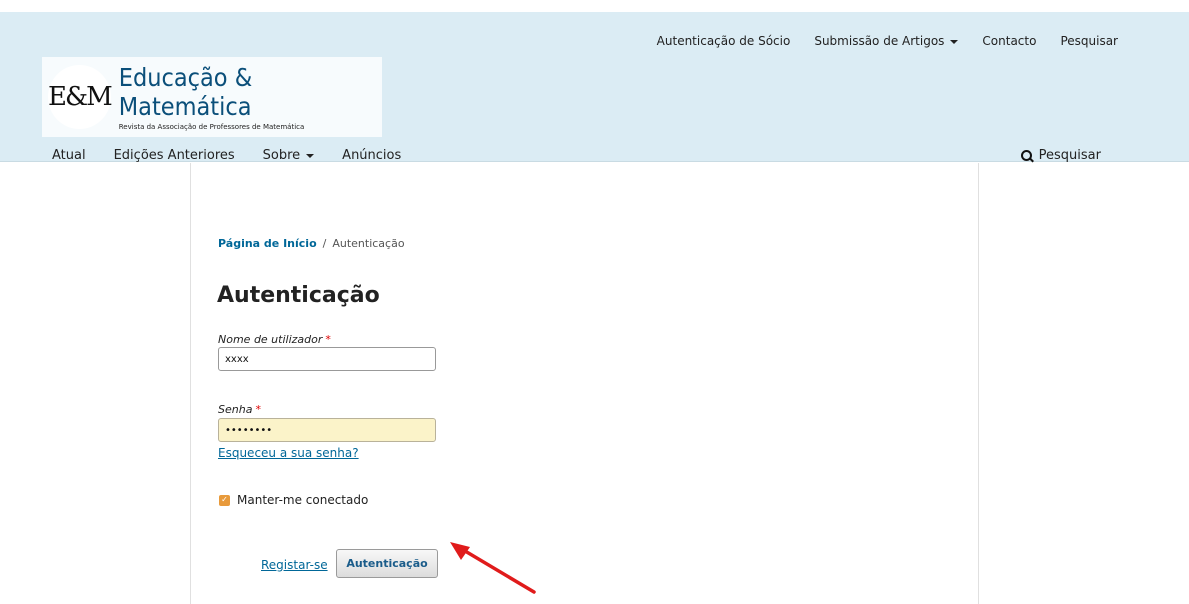 The width and height of the screenshot is (1189, 604). Describe the element at coordinates (294, 565) in the screenshot. I see `register-link: Registar-se` at that location.